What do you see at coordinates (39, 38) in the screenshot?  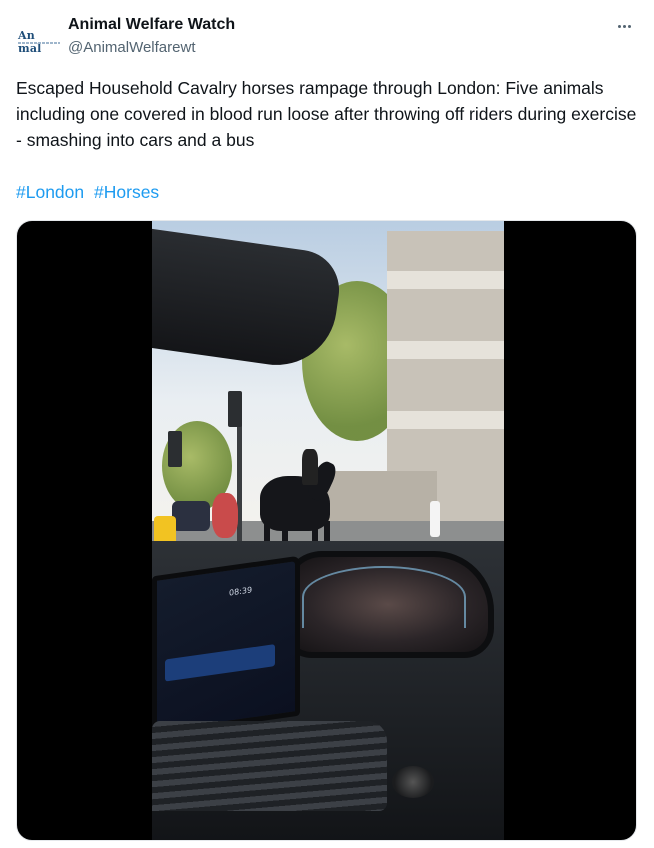 I see `avatar: An mal` at bounding box center [39, 38].